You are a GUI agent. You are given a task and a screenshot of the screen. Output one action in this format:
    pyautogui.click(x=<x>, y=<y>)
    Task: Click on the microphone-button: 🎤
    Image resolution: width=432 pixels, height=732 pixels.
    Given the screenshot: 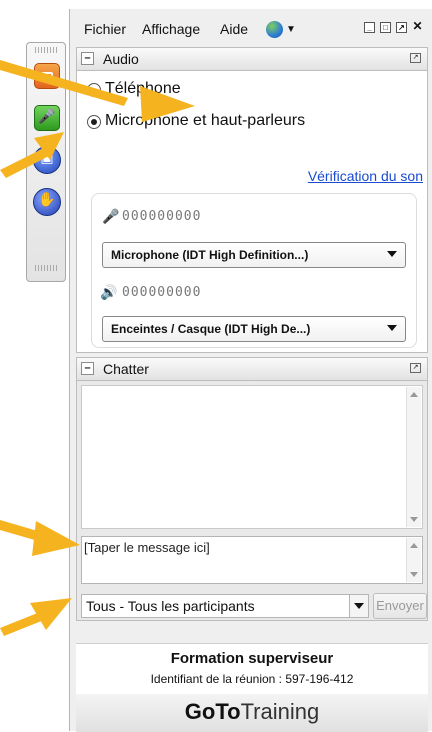 What is the action you would take?
    pyautogui.click(x=47, y=118)
    